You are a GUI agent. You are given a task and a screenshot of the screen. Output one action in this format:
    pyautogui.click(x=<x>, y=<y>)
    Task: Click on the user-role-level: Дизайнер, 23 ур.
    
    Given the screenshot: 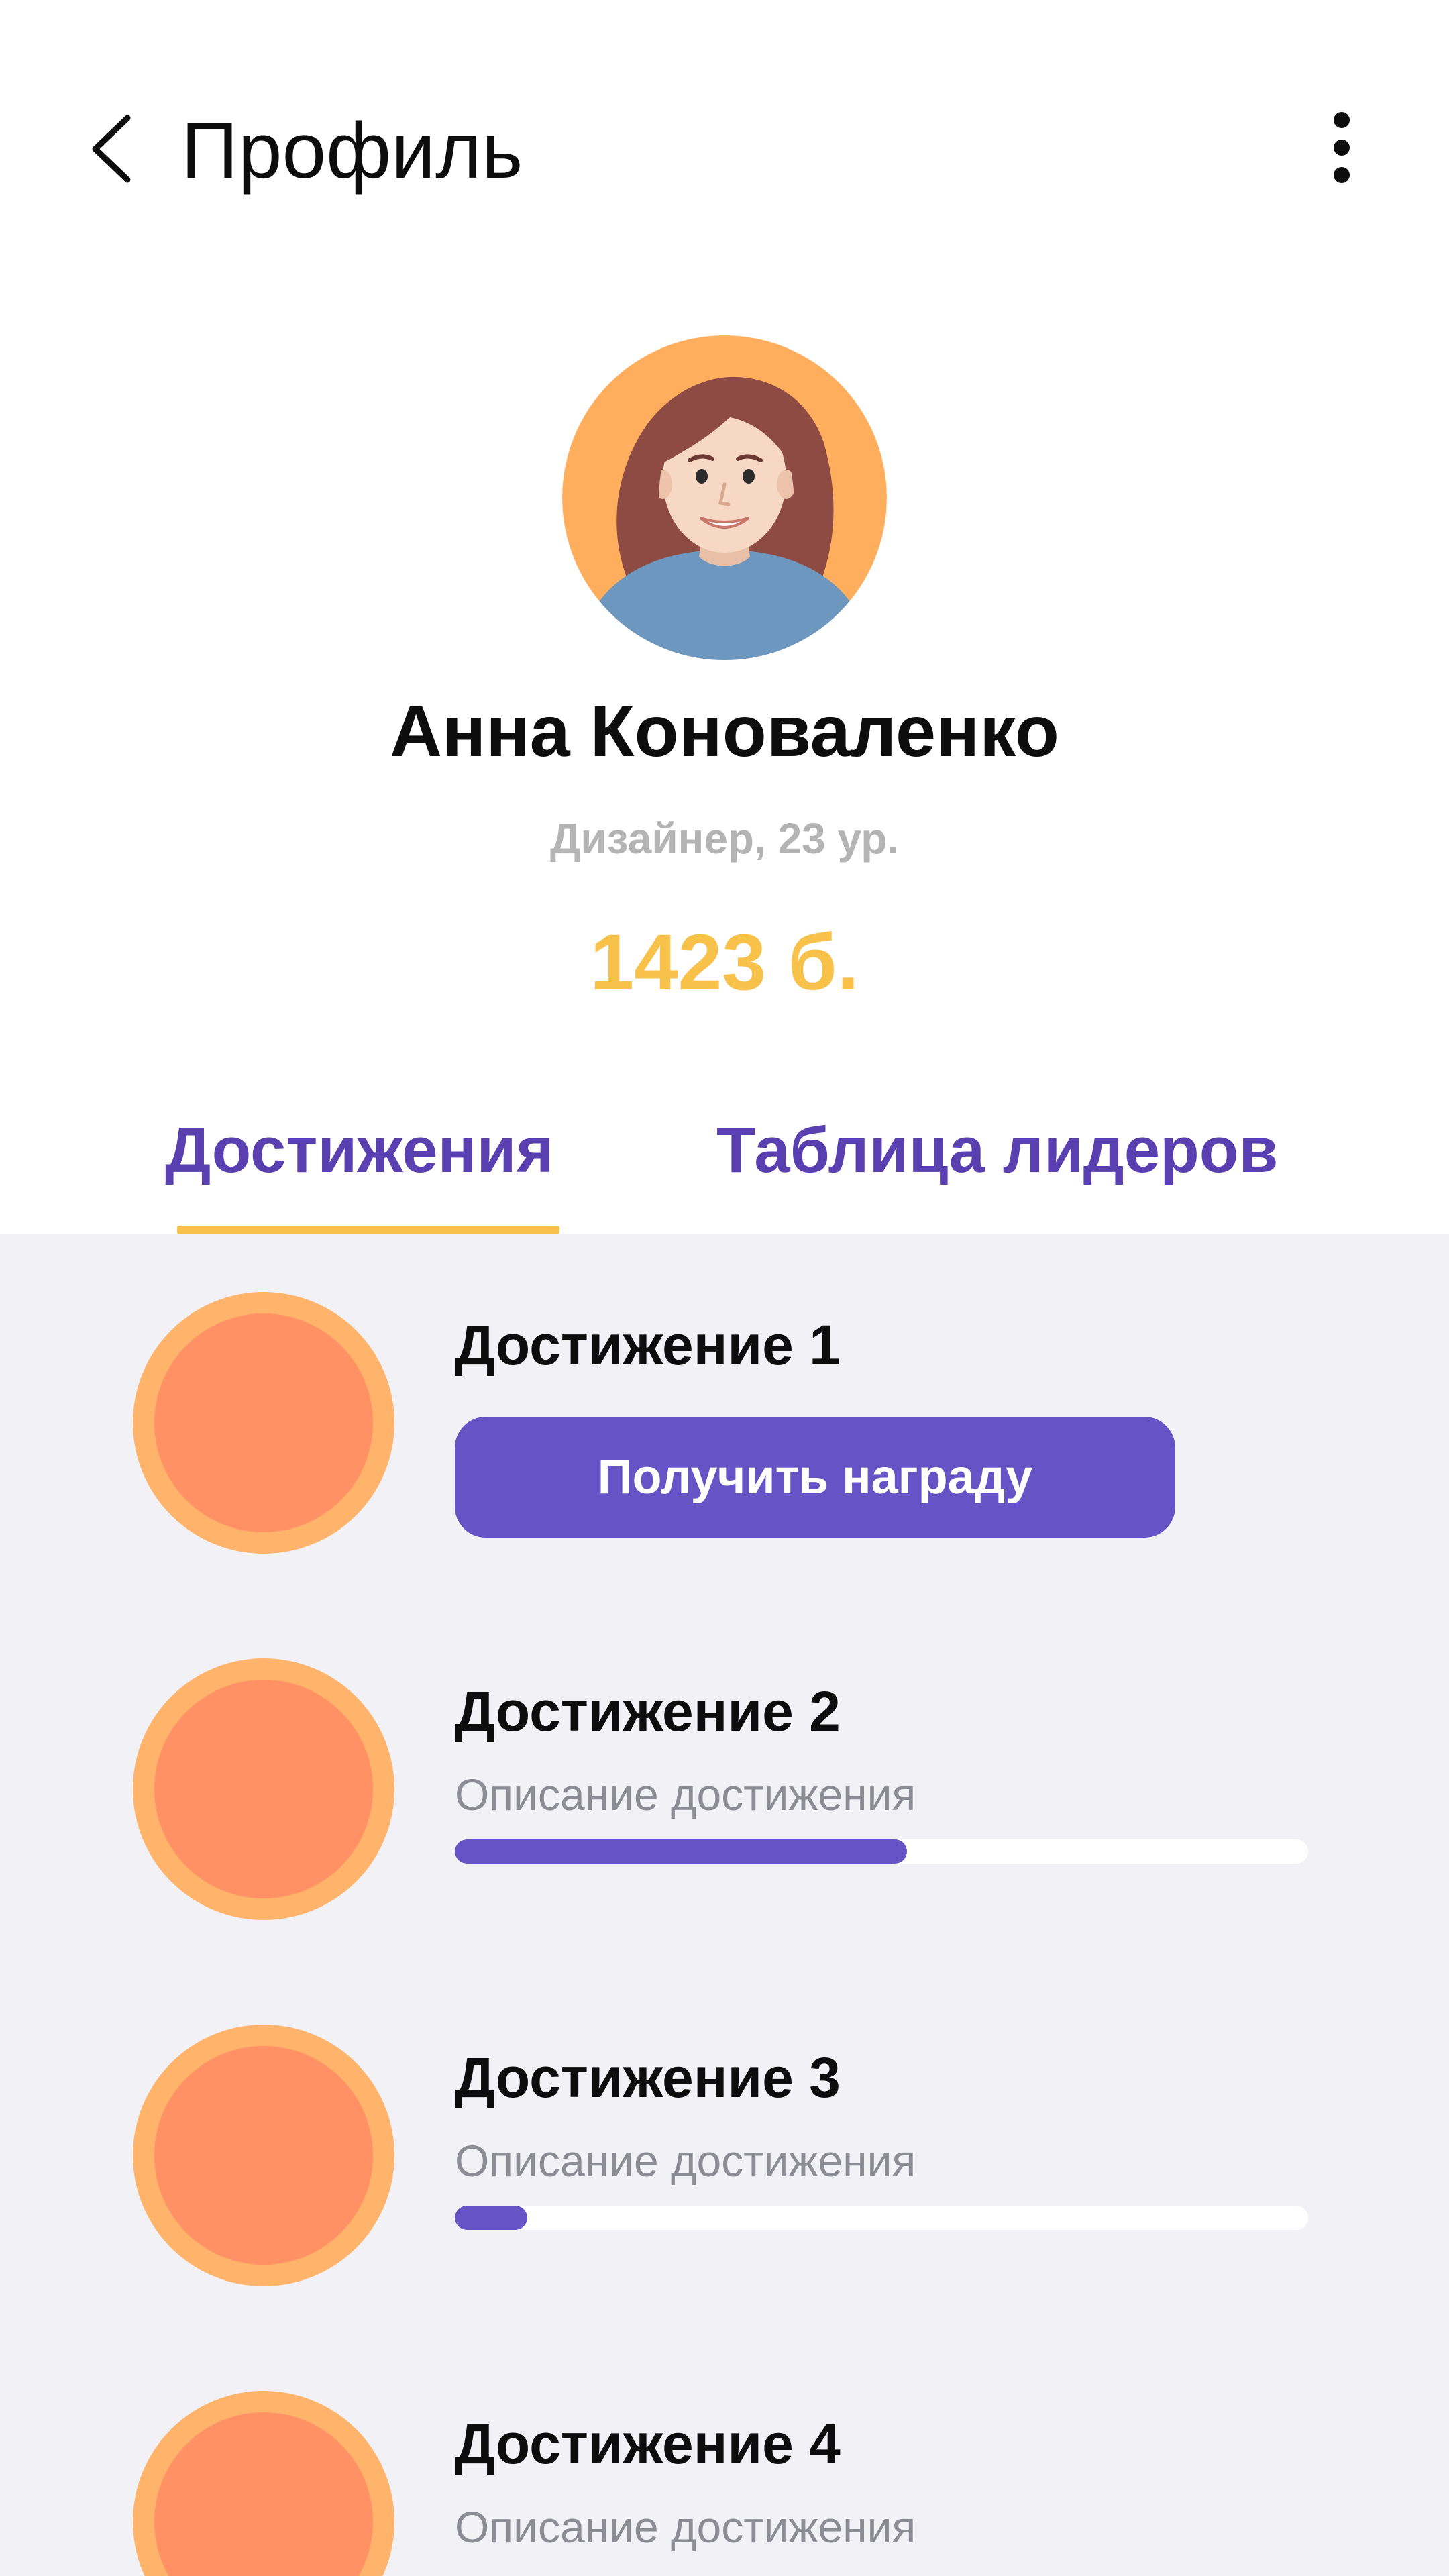 What is the action you would take?
    pyautogui.click(x=724, y=838)
    